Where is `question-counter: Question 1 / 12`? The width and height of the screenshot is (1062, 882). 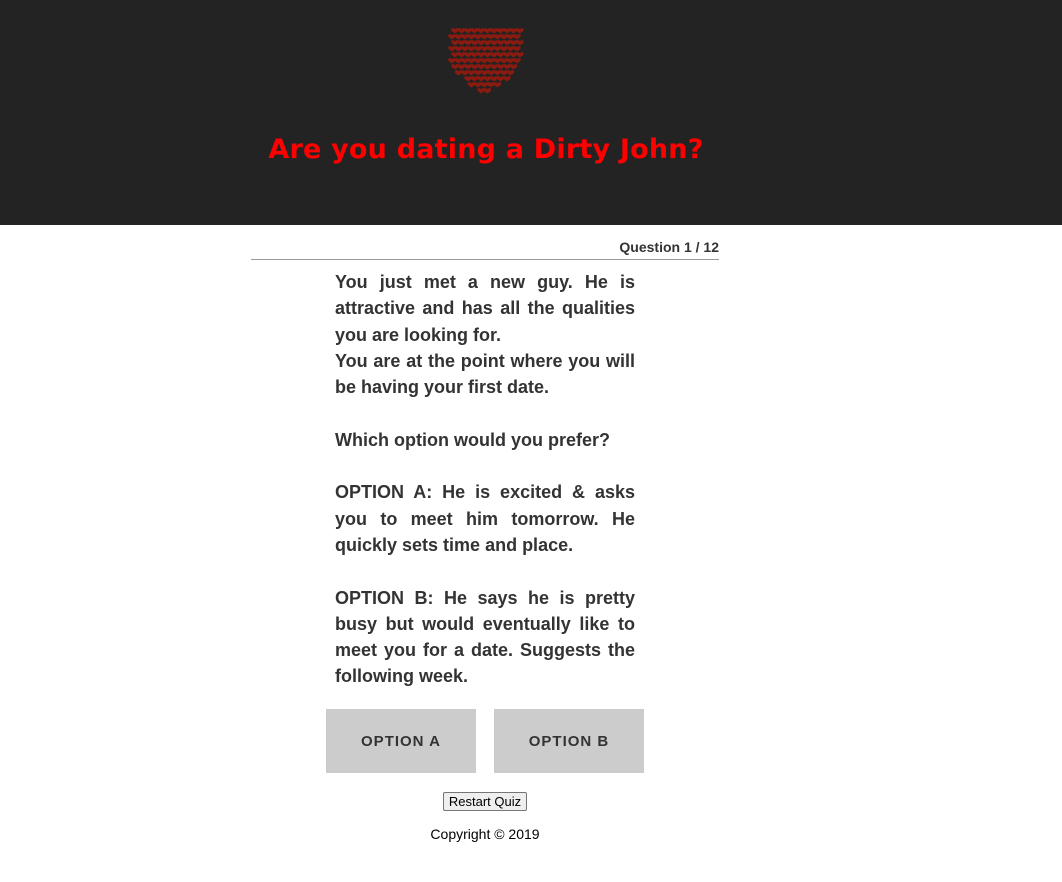
question-counter: Question 1 / 12 is located at coordinates (669, 247).